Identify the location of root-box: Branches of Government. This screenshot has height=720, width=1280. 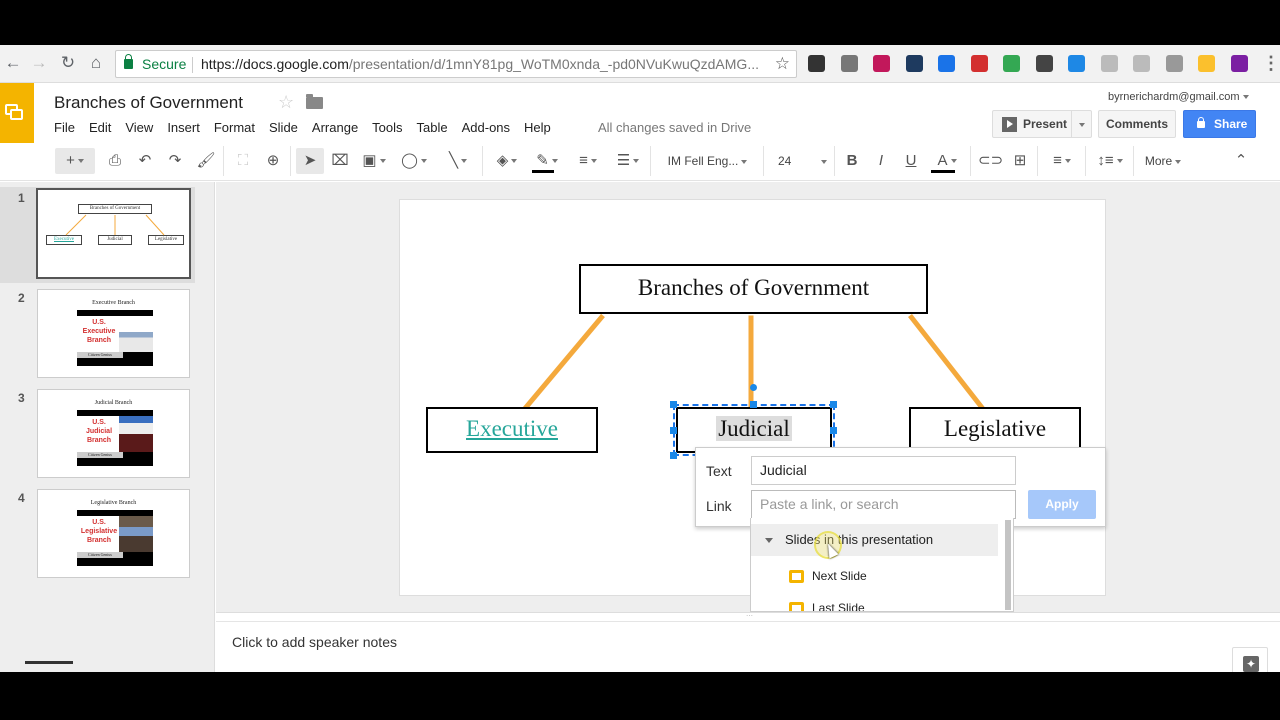
(753, 289).